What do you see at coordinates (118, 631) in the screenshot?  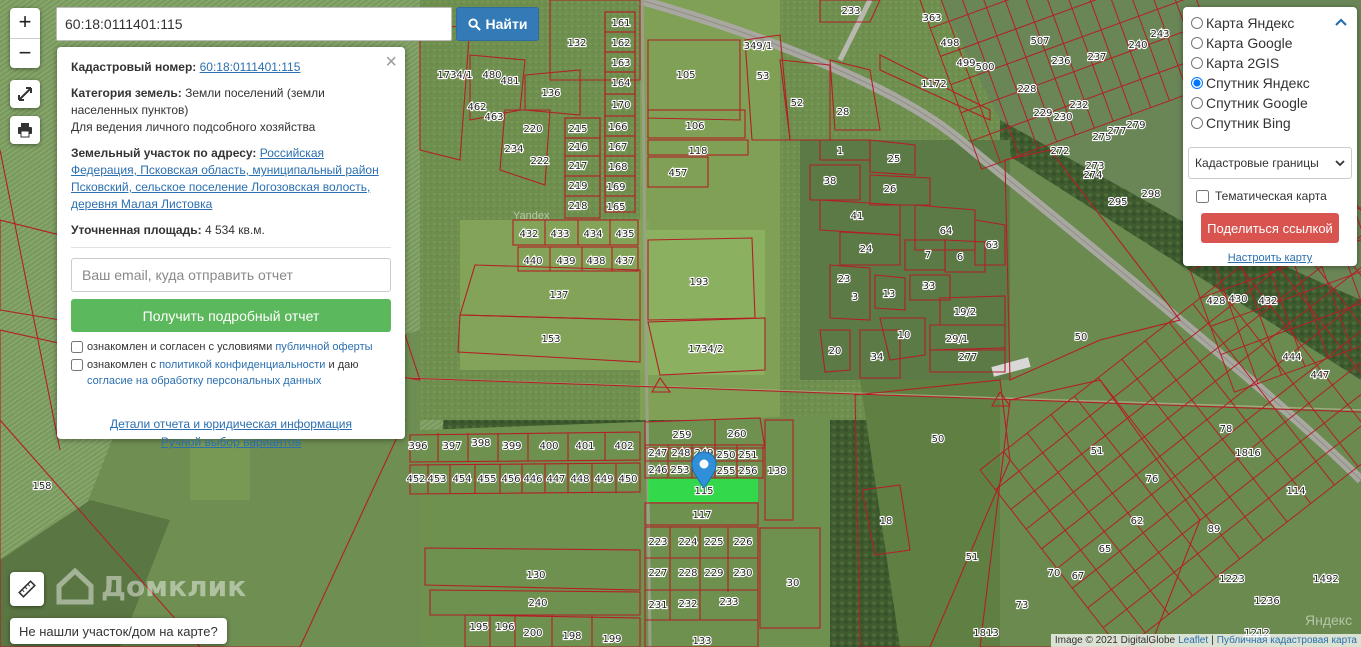 I see `not-found-button: Не нашли участок/дом на карте?` at bounding box center [118, 631].